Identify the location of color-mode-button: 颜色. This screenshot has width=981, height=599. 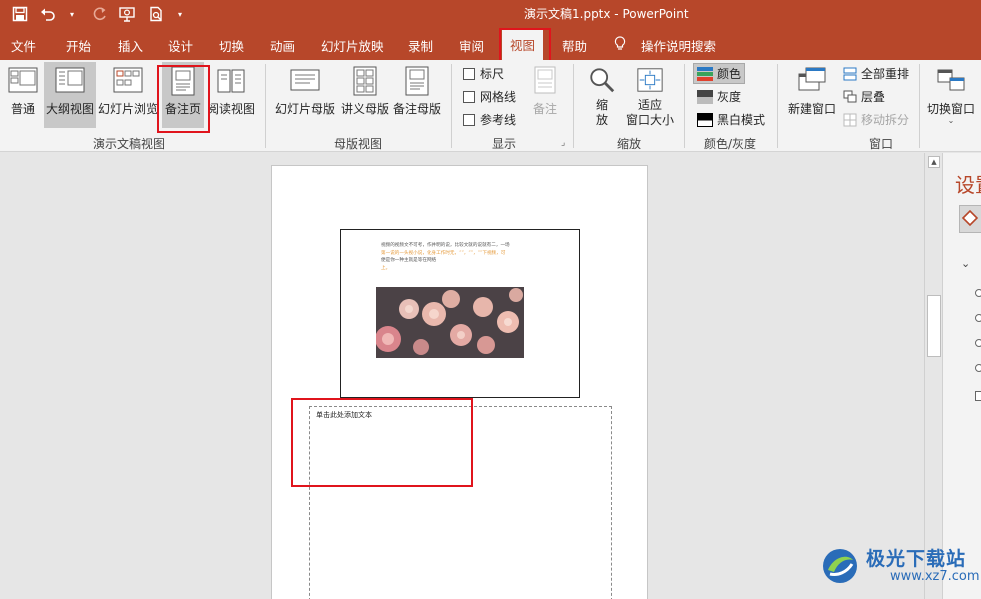
(719, 73).